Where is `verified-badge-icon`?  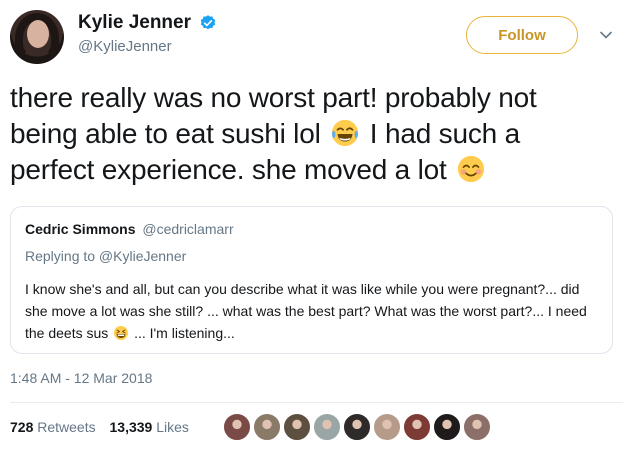 verified-badge-icon is located at coordinates (208, 22).